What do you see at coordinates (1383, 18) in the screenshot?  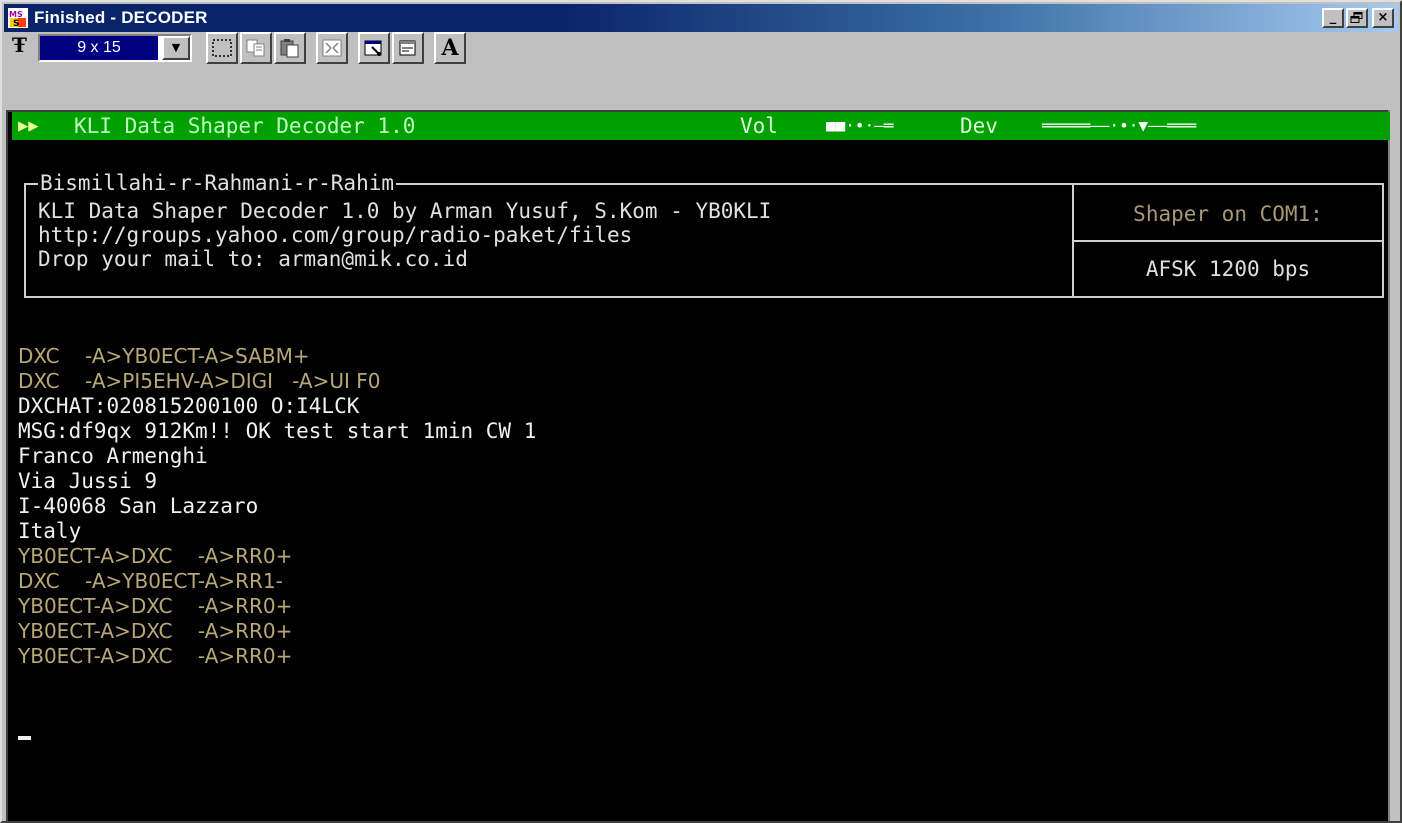 I see `close-button: ×` at bounding box center [1383, 18].